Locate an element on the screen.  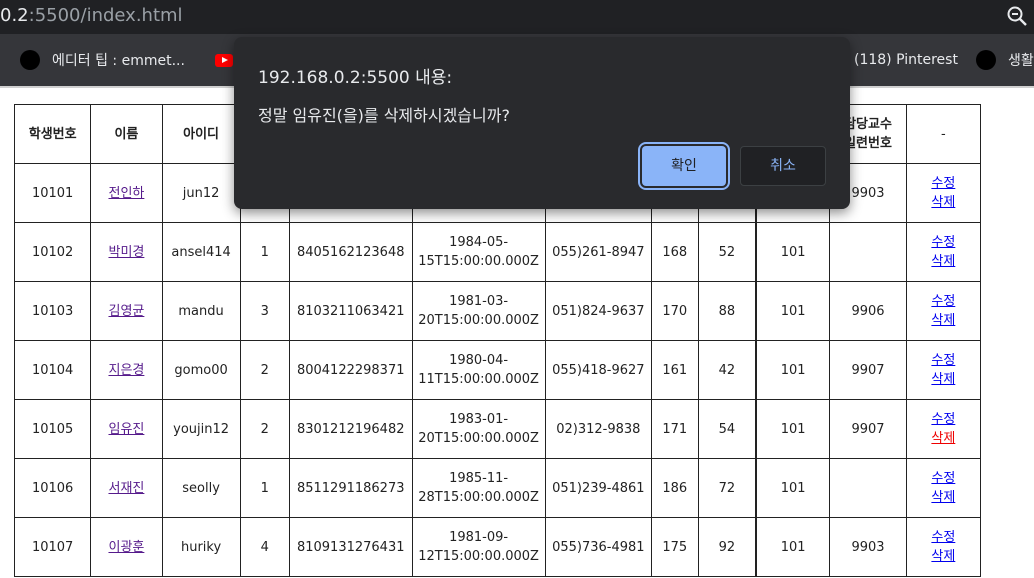
student-name-link: 전인하 is located at coordinates (126, 193).